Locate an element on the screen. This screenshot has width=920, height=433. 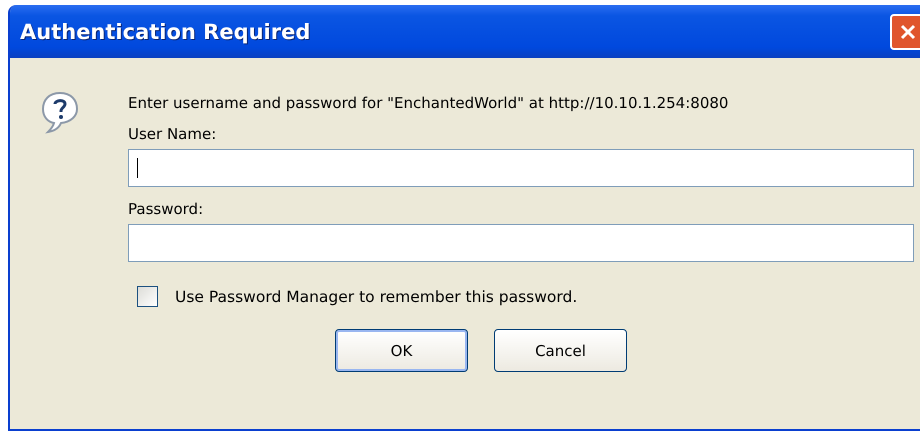
checkbox-label: Use Password Manager to remember this password. is located at coordinates (376, 297).